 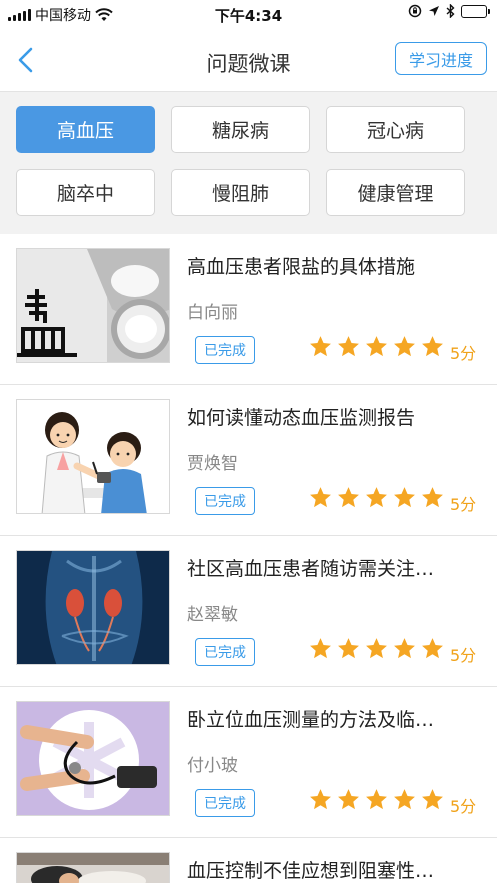 I want to click on status-right, so click(x=449, y=11).